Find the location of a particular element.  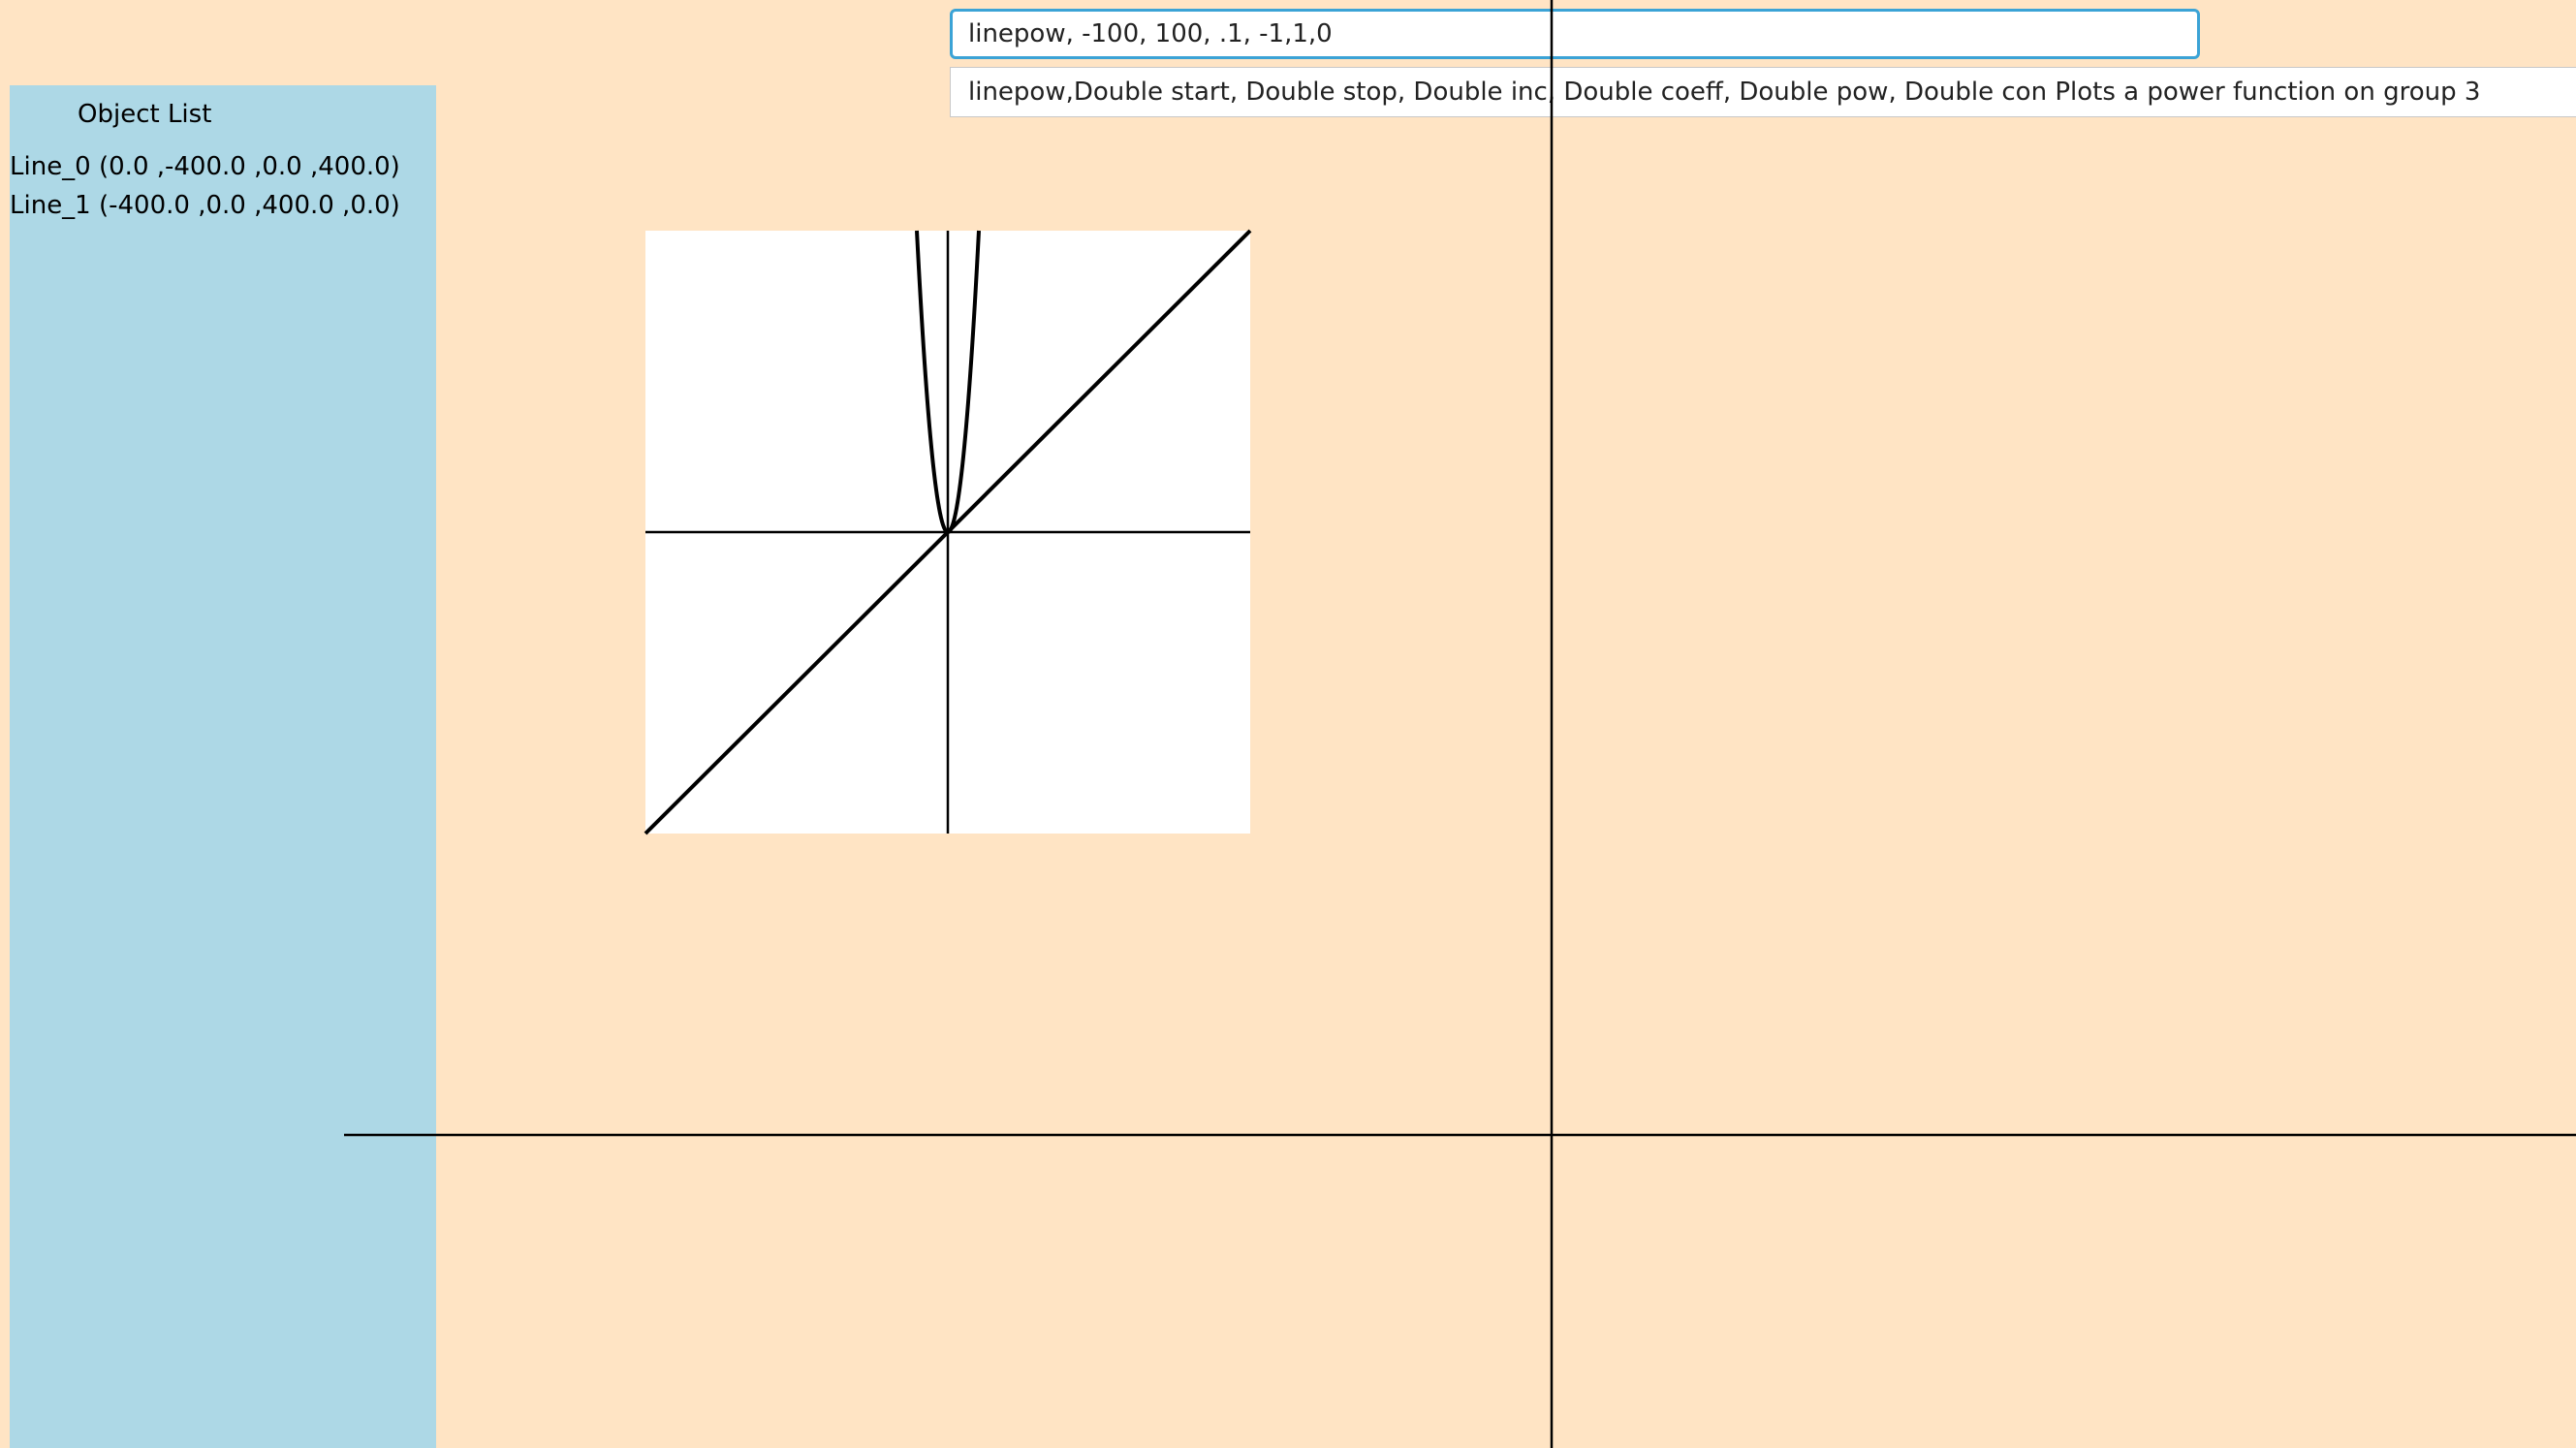

list-item-line-0: Line_0 (0.0 ,-400.0 ,0.0 ,400.0) is located at coordinates (205, 166).